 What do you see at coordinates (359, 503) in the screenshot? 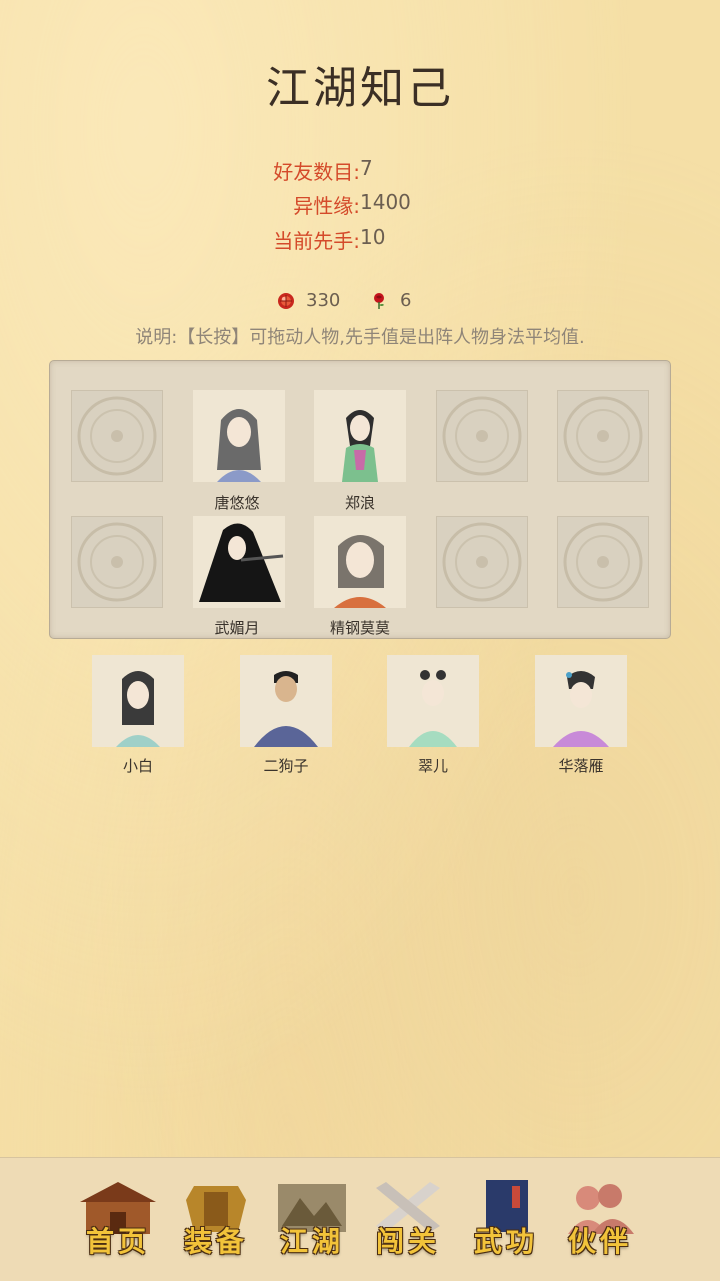
I see `hero-name: 郑浪` at bounding box center [359, 503].